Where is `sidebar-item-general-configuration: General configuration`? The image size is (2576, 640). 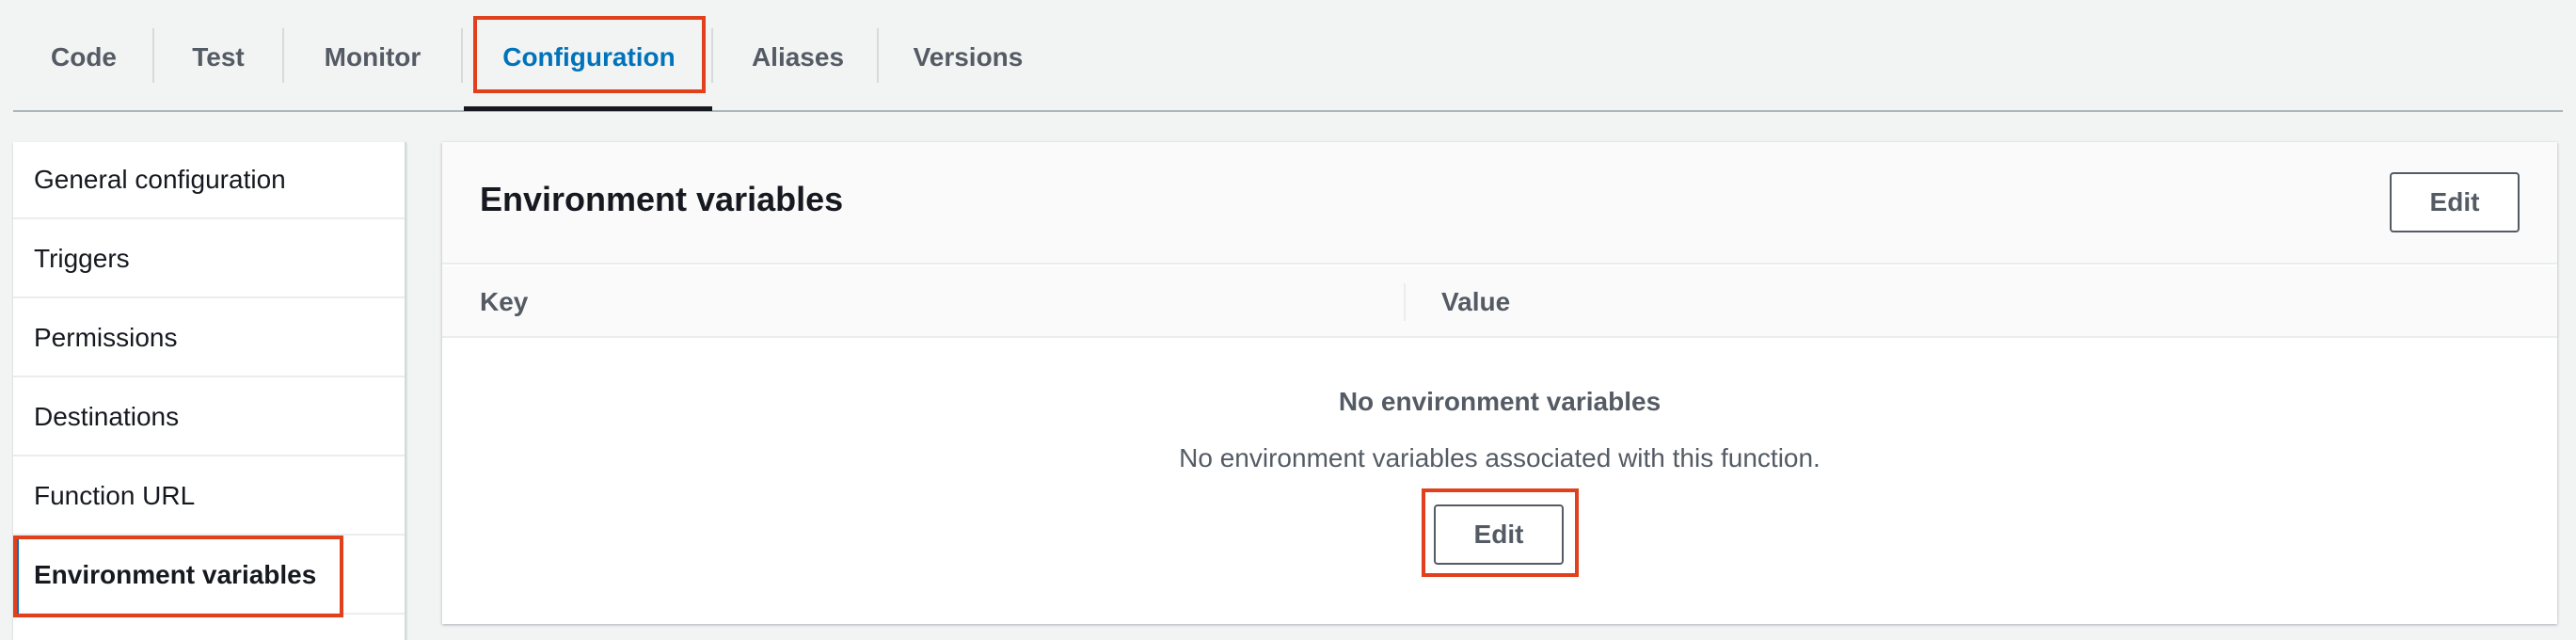
sidebar-item-general-configuration: General configuration is located at coordinates (209, 180).